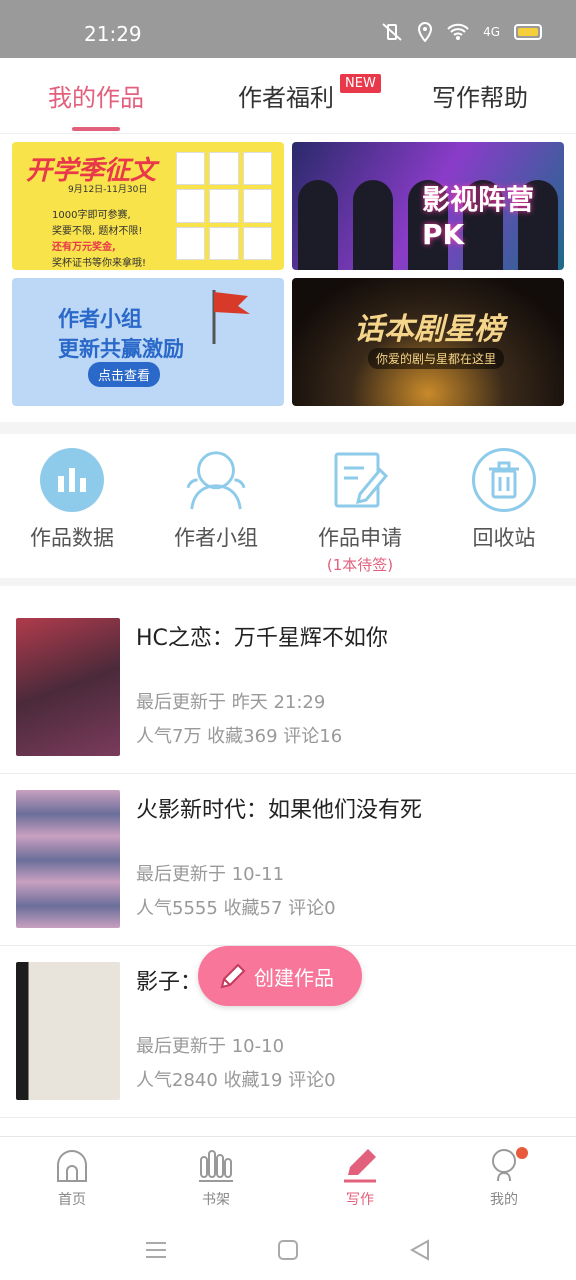  What do you see at coordinates (288, 29) in the screenshot?
I see `status-bar: 21:29 4G` at bounding box center [288, 29].